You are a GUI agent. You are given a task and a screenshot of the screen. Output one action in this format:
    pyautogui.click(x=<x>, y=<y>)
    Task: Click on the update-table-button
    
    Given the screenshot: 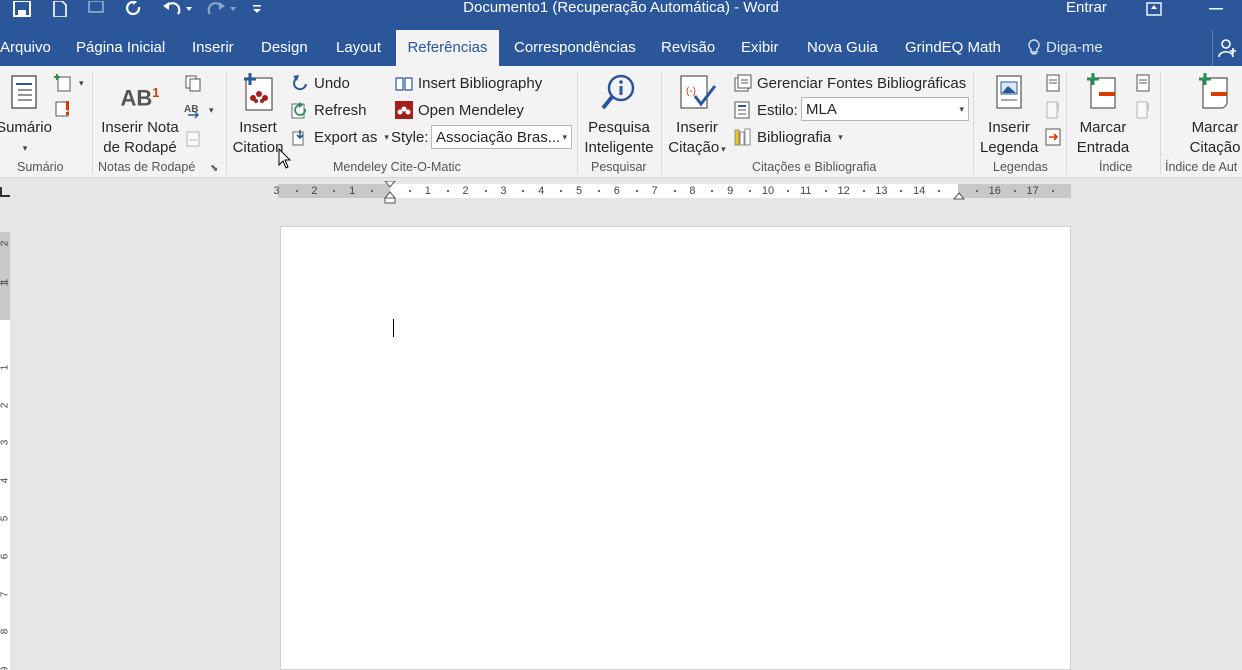 What is the action you would take?
    pyautogui.click(x=63, y=109)
    